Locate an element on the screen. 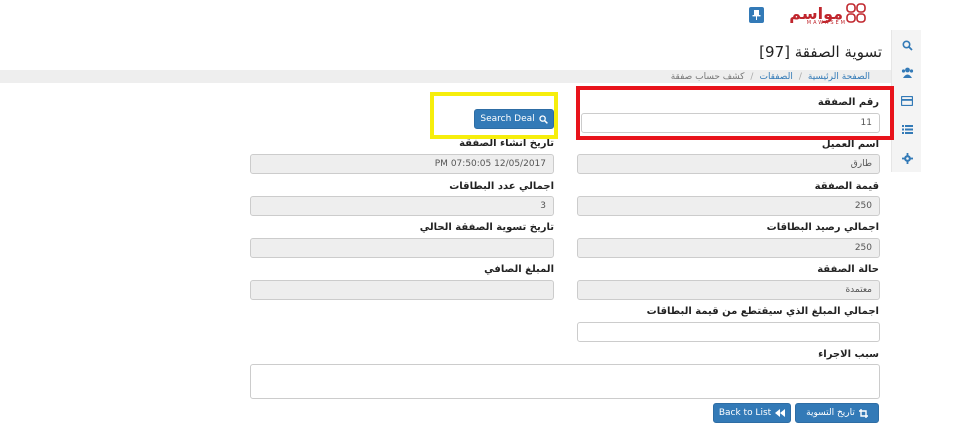  deal-status-field: معتمدة is located at coordinates (728, 290).